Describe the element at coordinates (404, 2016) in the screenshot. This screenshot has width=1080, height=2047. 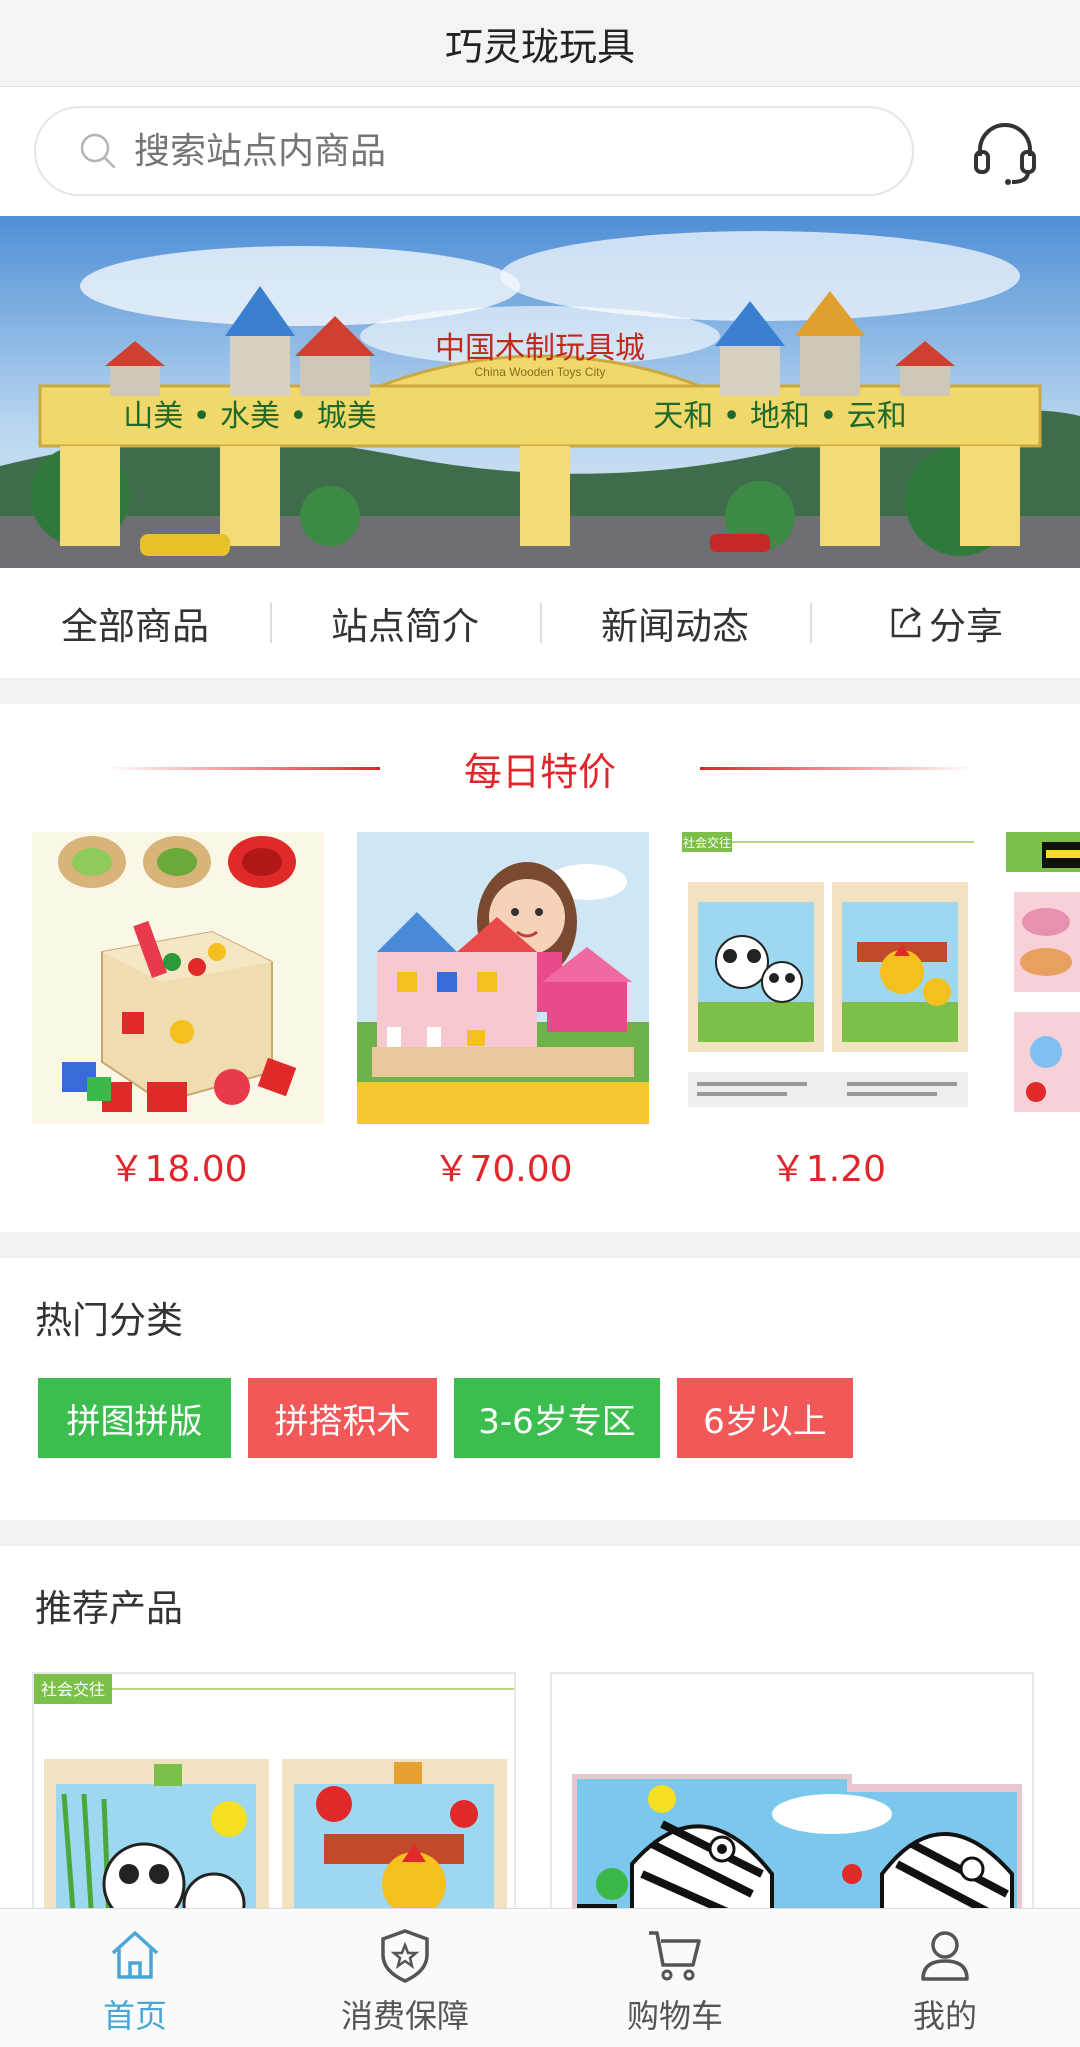
I see `tab-label: 消费保障` at that location.